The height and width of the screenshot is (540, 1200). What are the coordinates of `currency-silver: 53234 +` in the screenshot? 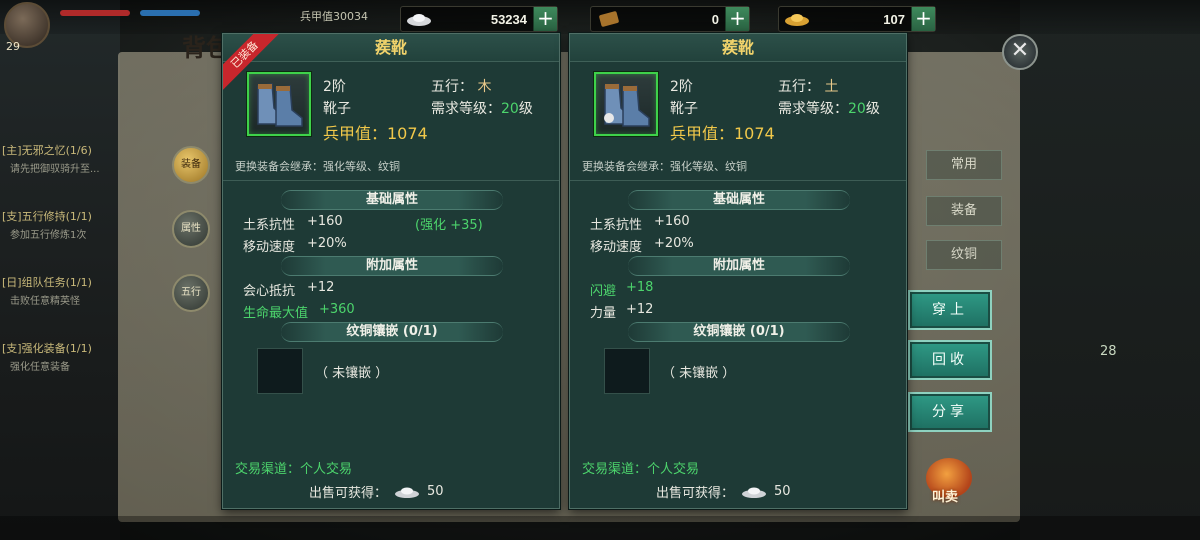 It's located at (479, 19).